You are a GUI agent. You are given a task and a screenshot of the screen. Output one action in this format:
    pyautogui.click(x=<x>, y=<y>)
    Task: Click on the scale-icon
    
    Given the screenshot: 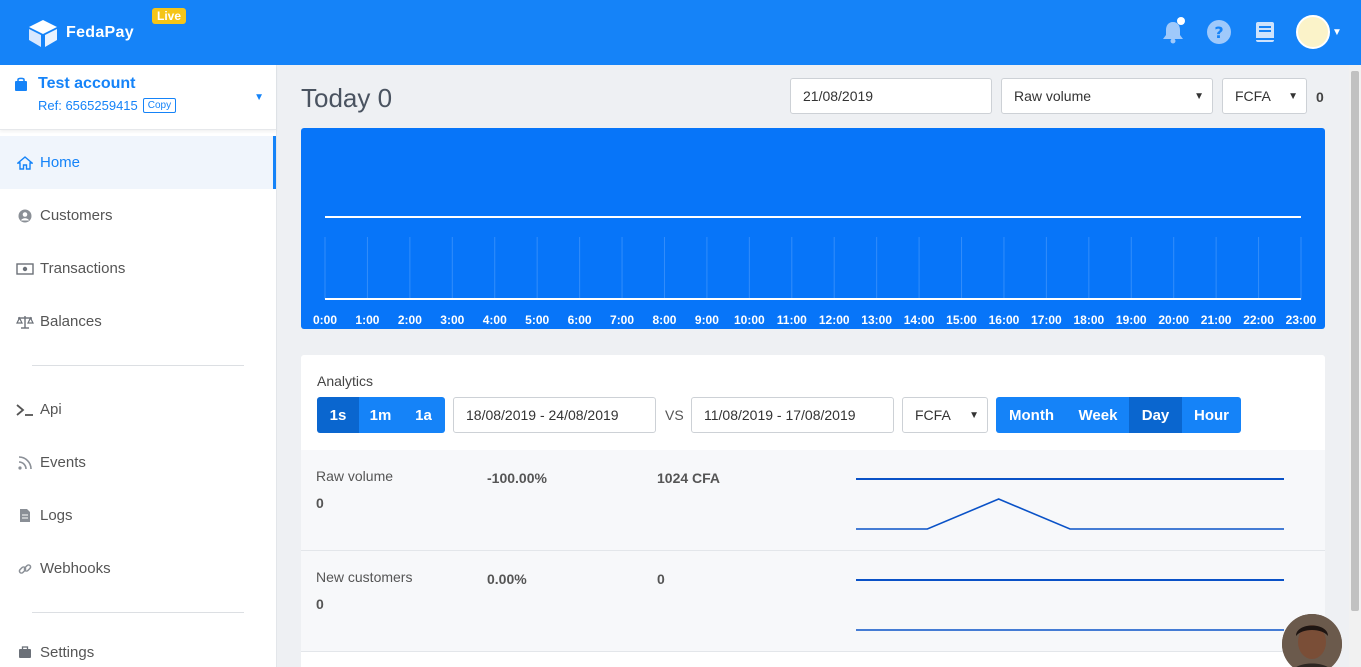 What is the action you would take?
    pyautogui.click(x=25, y=322)
    